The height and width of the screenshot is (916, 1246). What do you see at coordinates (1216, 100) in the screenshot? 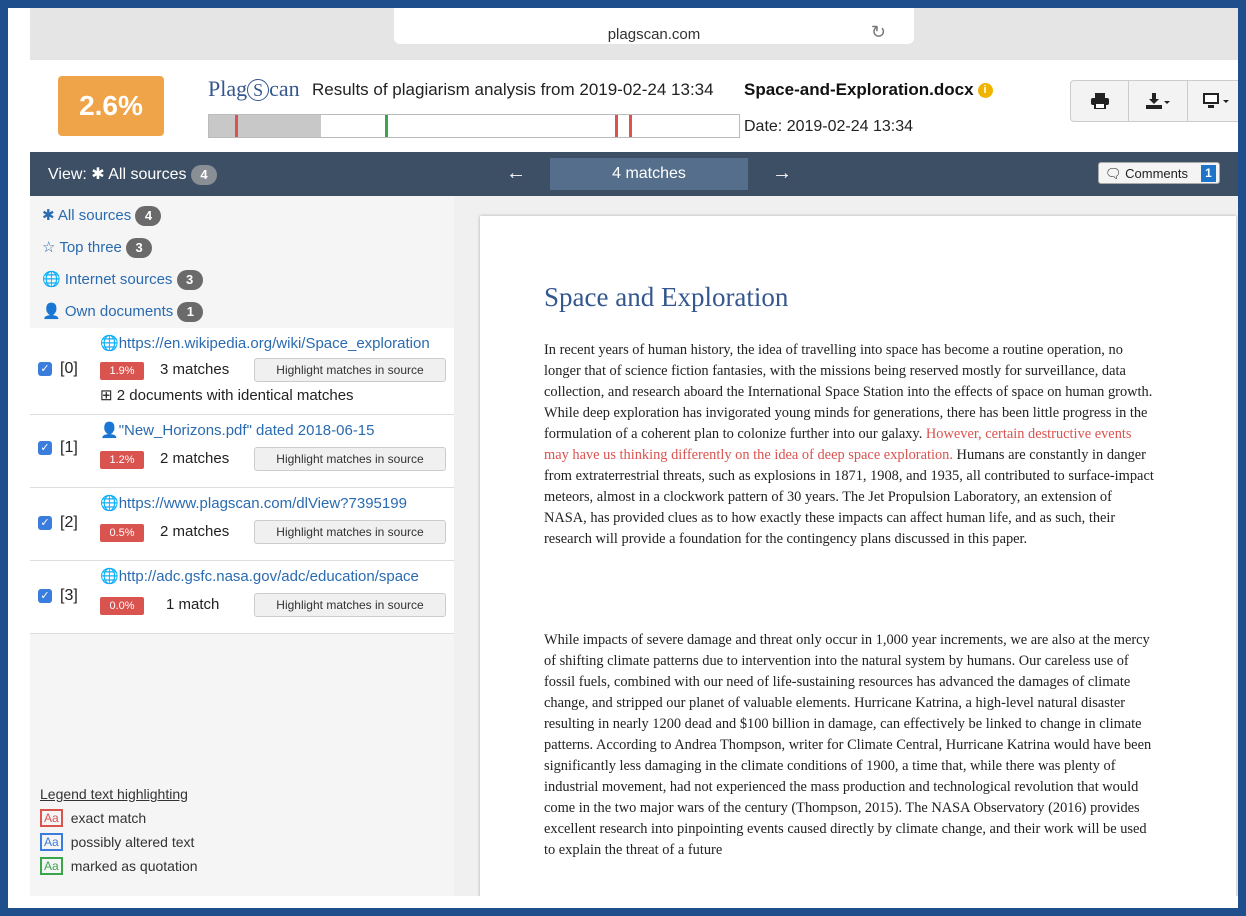
I see `monitor-icon` at bounding box center [1216, 100].